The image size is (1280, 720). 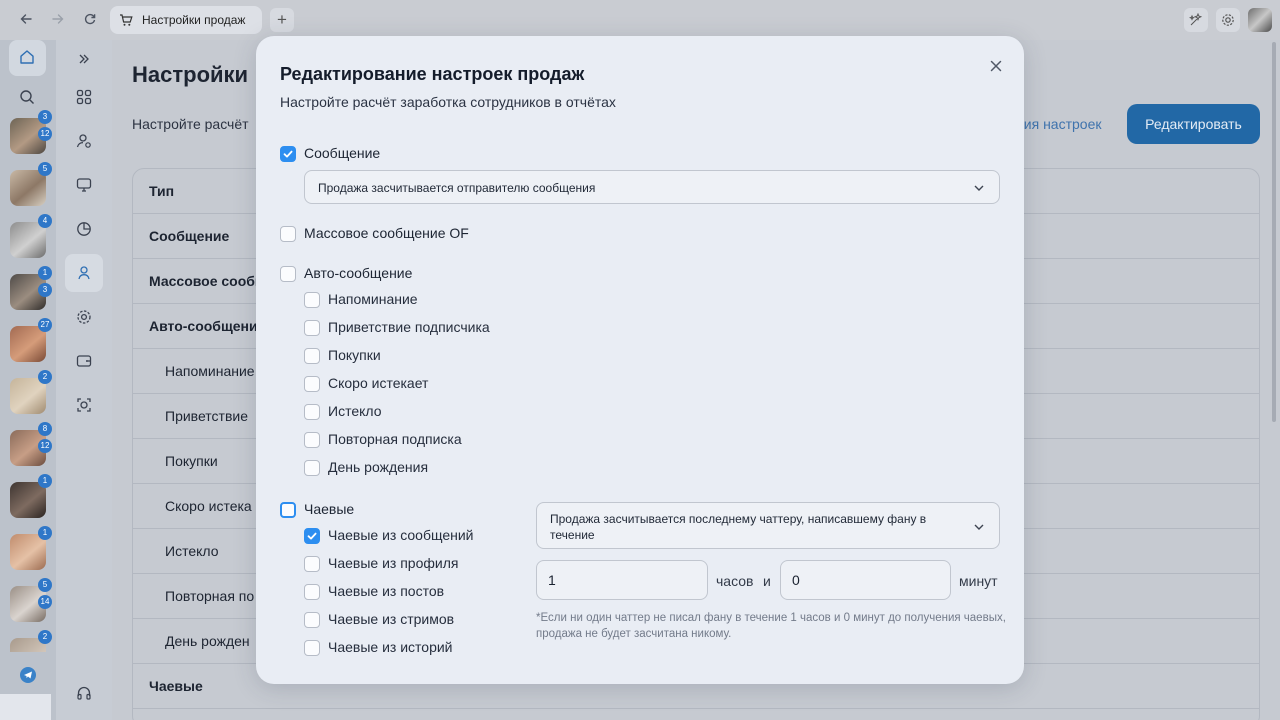 I want to click on tips-stories-checkbox, so click(x=312, y=648).